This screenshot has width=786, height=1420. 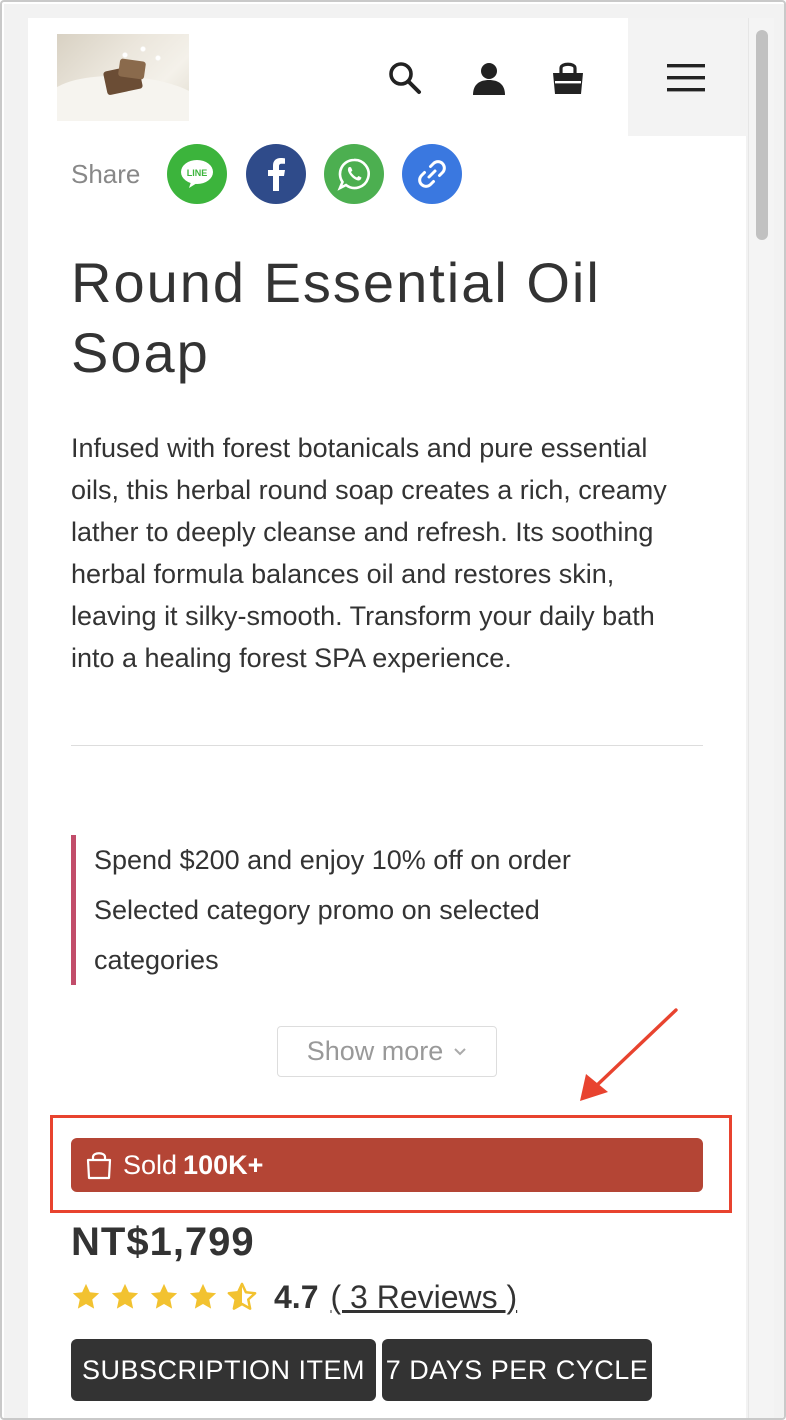 What do you see at coordinates (460, 1051) in the screenshot?
I see `chevron-down-icon` at bounding box center [460, 1051].